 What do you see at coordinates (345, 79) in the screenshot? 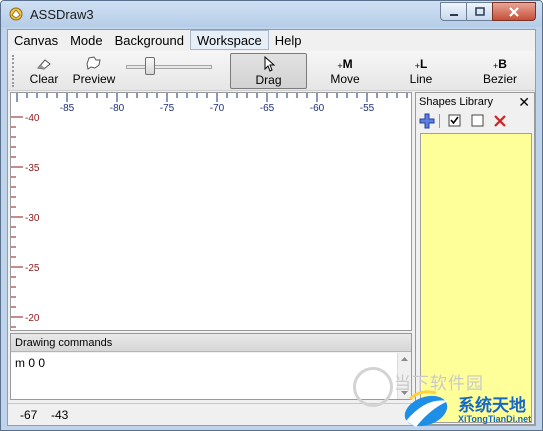
I see `move-label: Move` at bounding box center [345, 79].